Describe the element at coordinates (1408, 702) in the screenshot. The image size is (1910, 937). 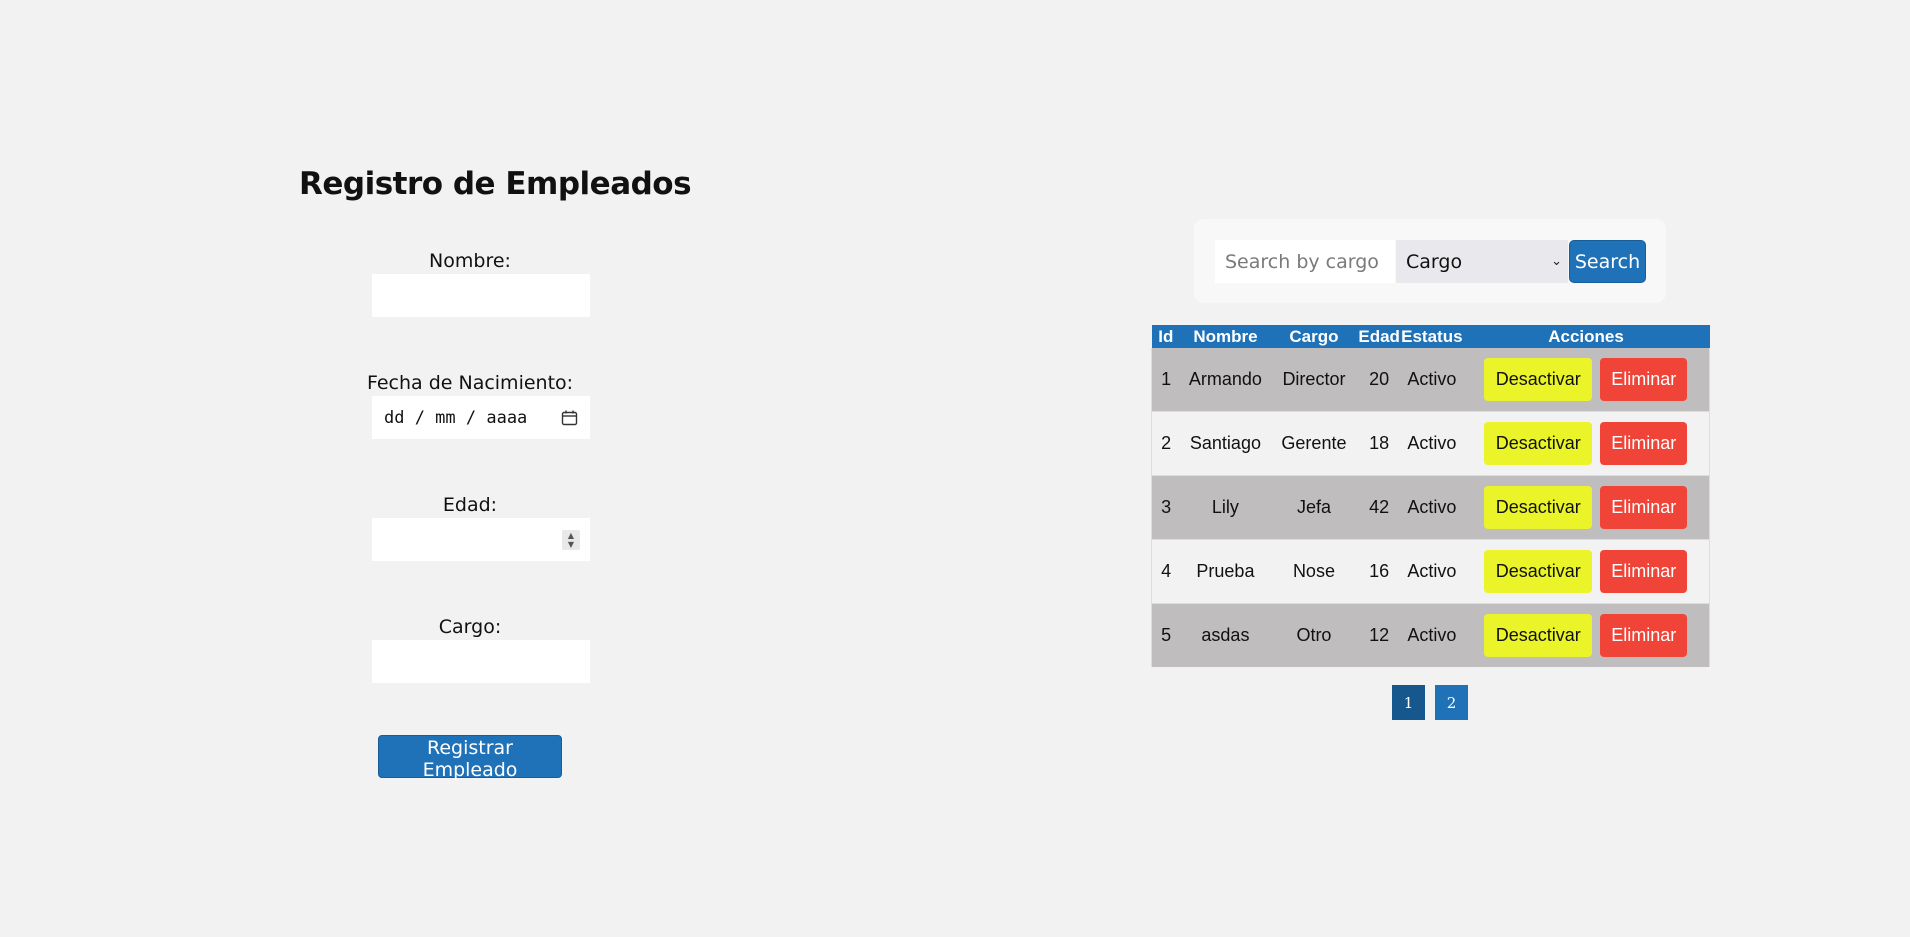
I see `page-button-1: 1` at that location.